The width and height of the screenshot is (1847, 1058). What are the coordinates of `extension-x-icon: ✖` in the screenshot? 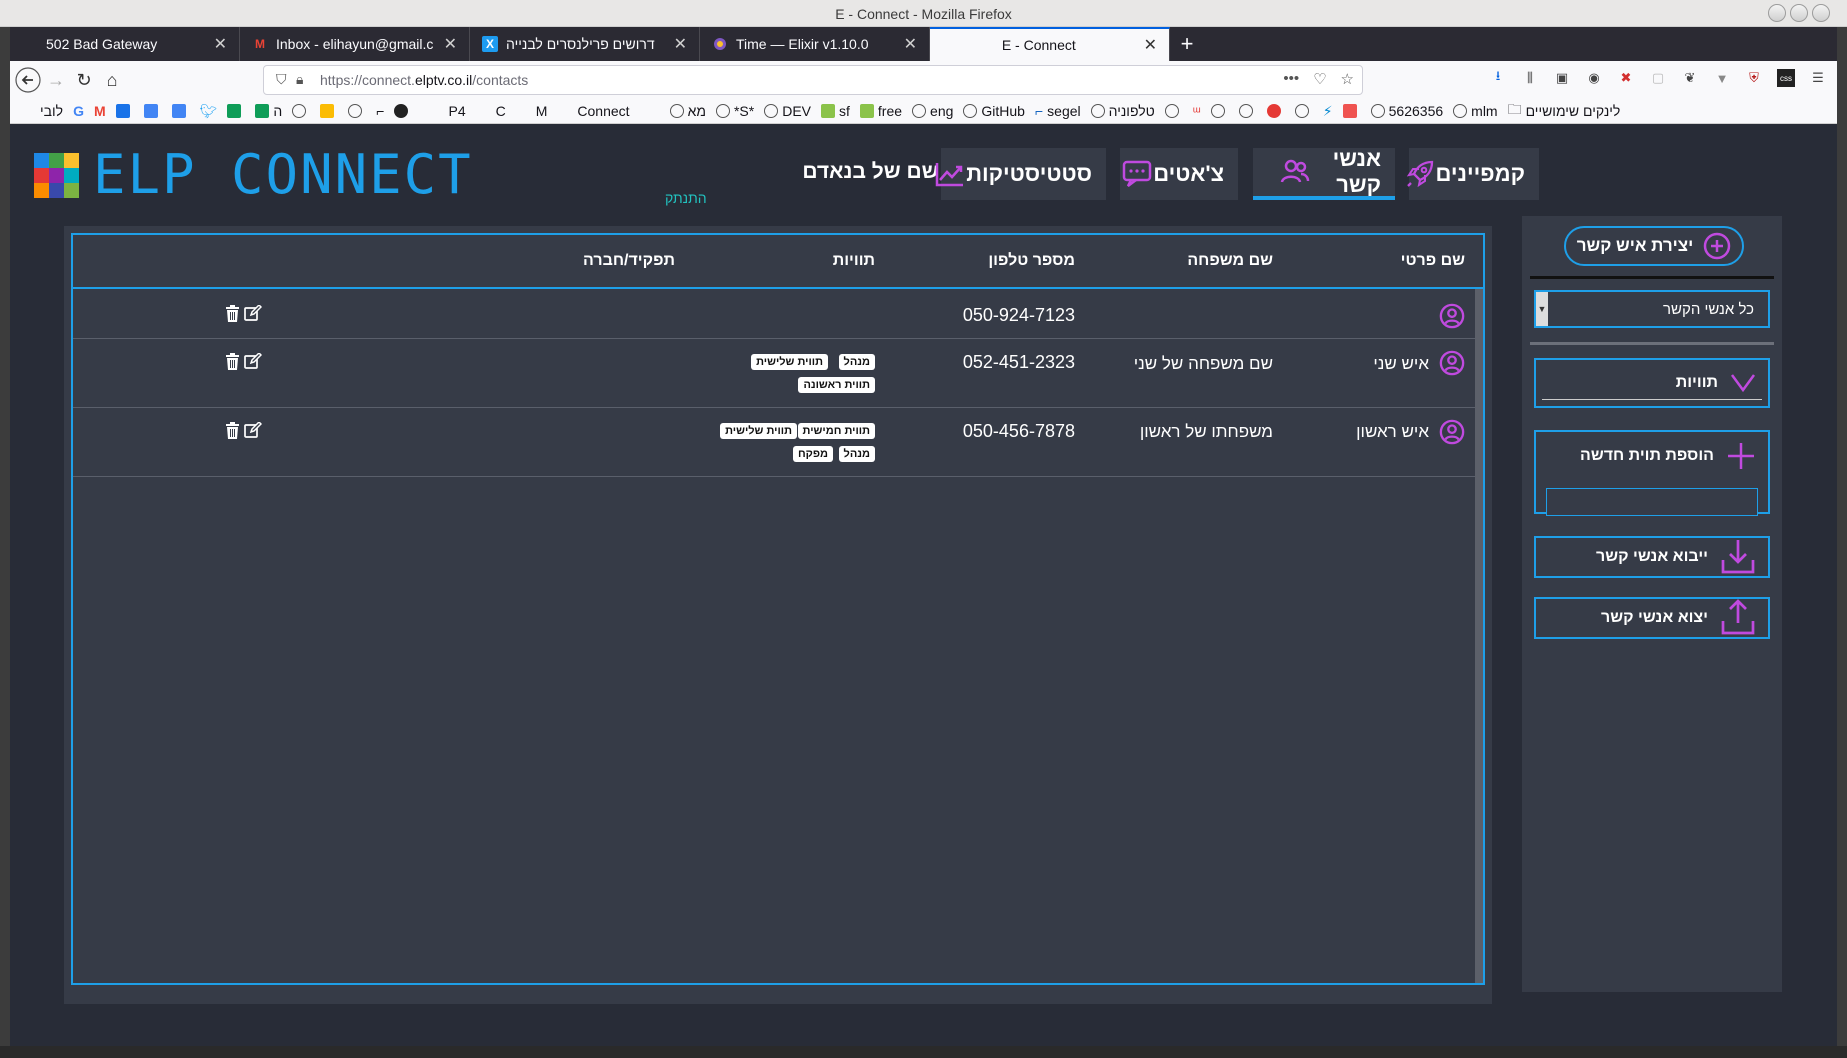 It's located at (1626, 78).